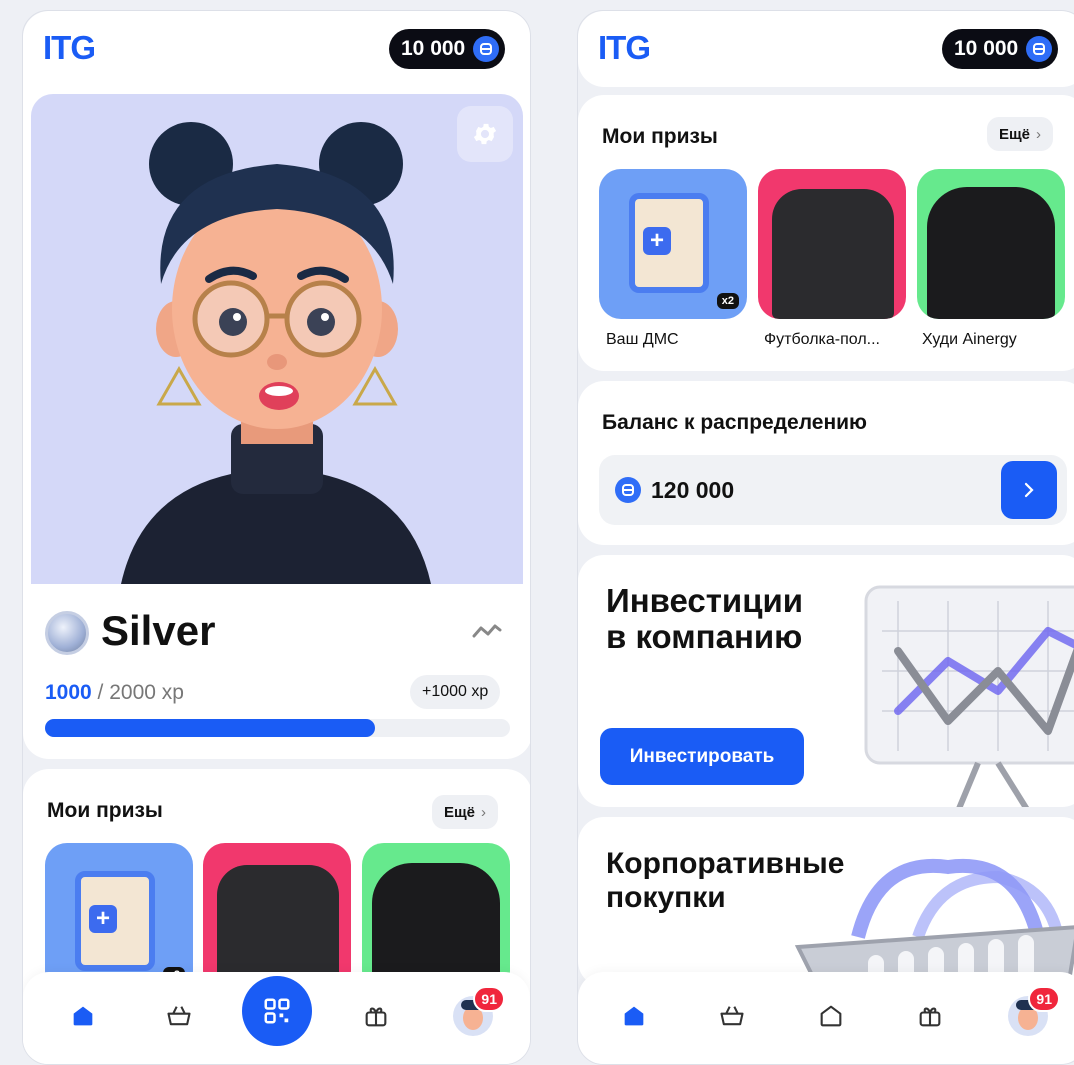 This screenshot has height=1065, width=1074. What do you see at coordinates (705, 600) in the screenshot?
I see `invest-title-line1: Инвестиции` at bounding box center [705, 600].